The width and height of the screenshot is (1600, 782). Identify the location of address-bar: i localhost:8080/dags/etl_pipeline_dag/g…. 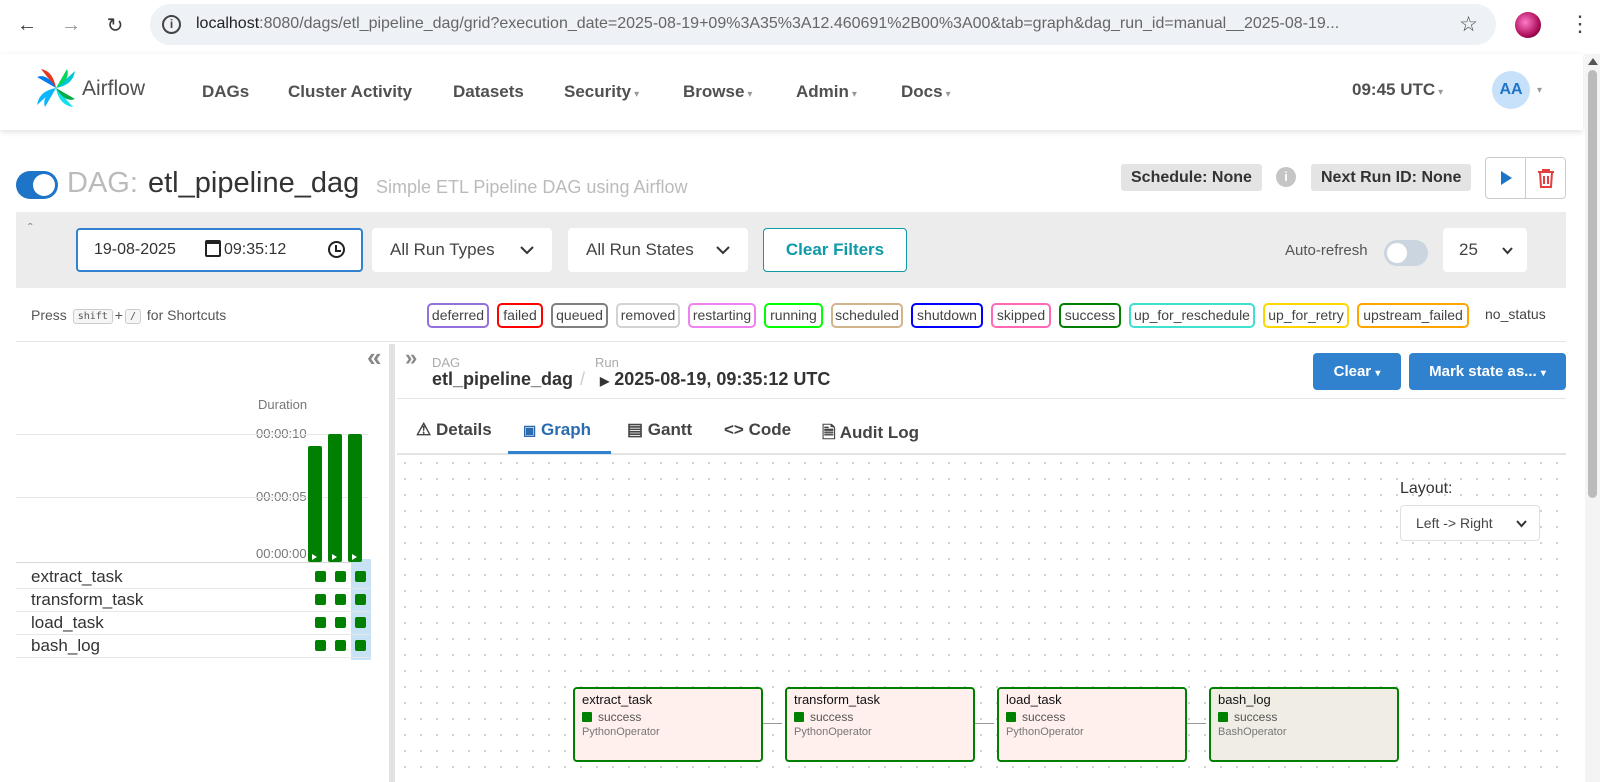
(823, 24).